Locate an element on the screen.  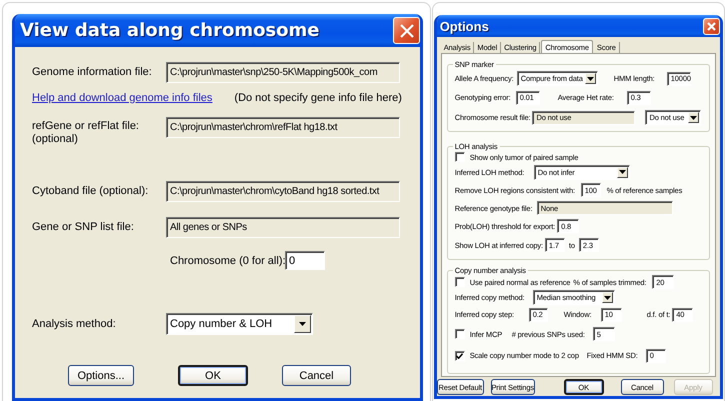
field-label: Analysis method: is located at coordinates (74, 324).